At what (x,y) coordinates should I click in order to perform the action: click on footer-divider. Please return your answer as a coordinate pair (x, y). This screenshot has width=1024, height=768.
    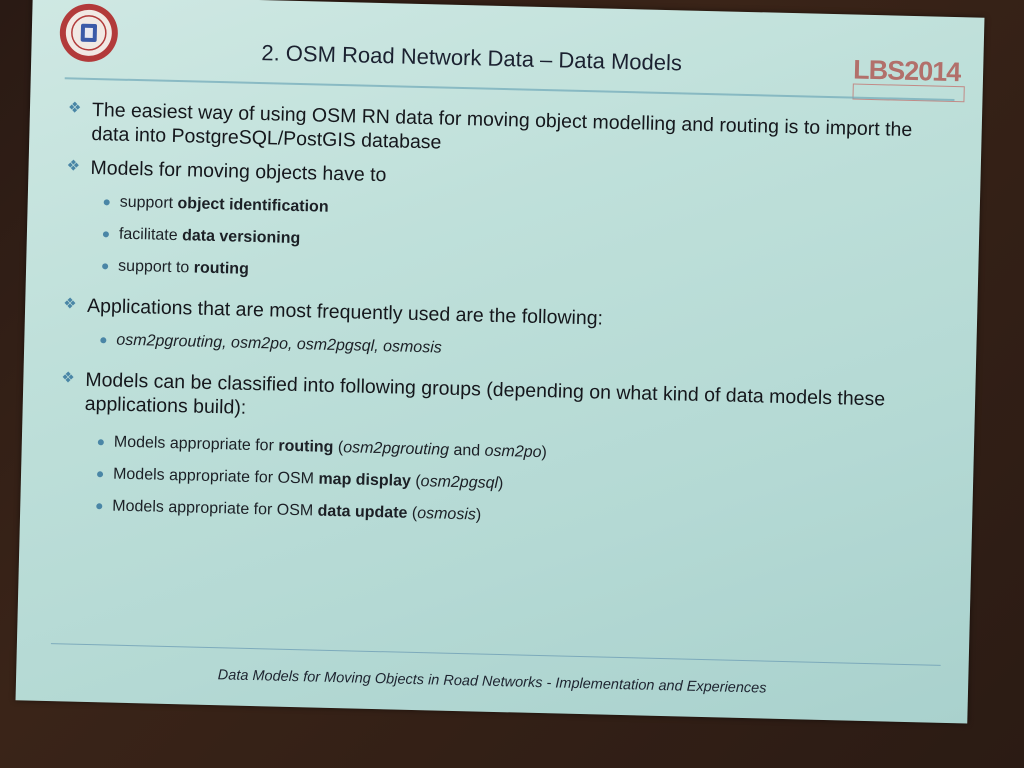
    Looking at the image, I should click on (495, 654).